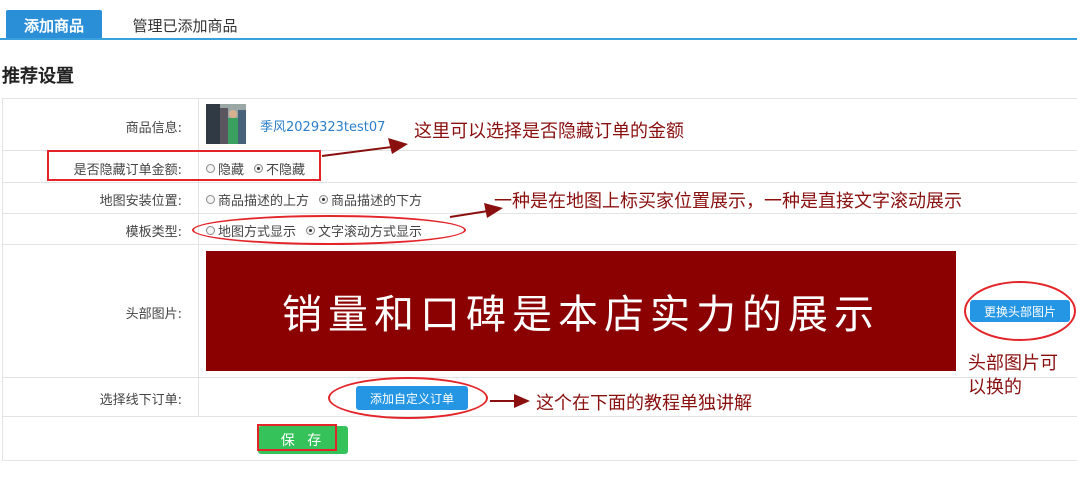  What do you see at coordinates (644, 403) in the screenshot?
I see `annotation-custom-order: 这个在下面的教程单独讲解` at bounding box center [644, 403].